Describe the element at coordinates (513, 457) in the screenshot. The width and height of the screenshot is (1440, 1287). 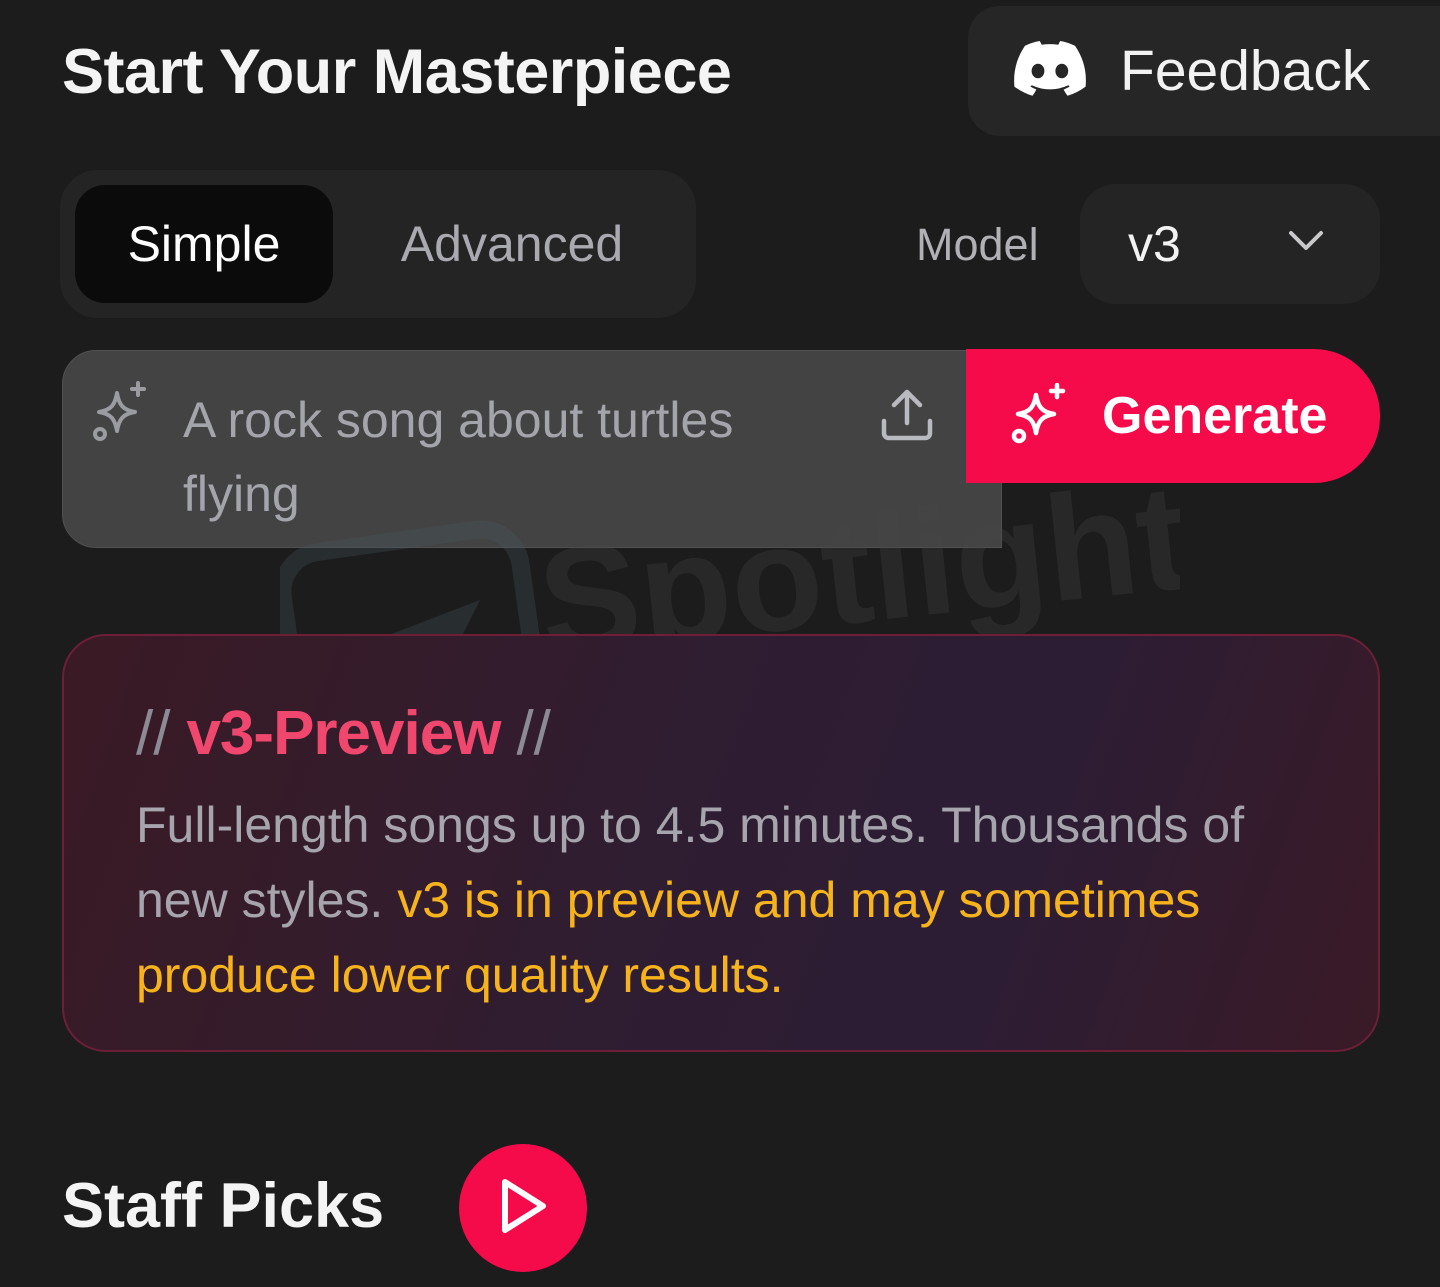
I see `prompt-input: A rock song about turtles flying` at that location.